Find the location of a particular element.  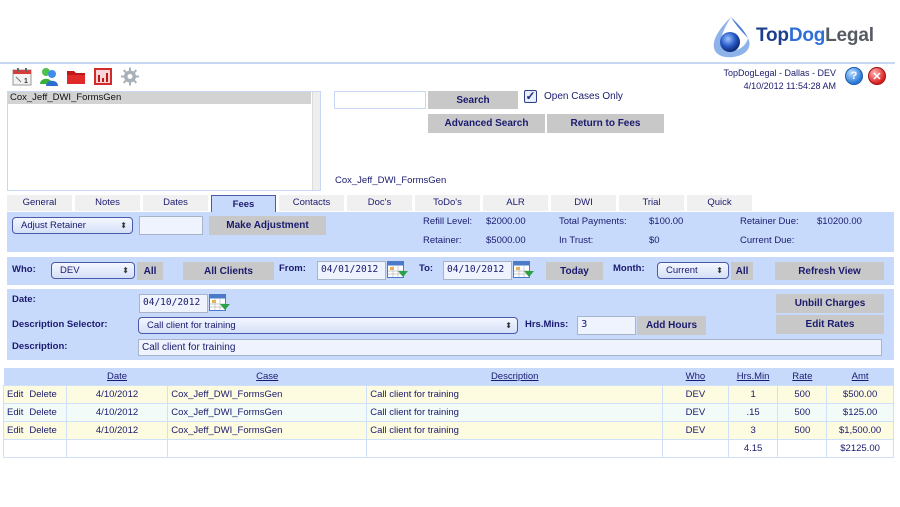

cell-date: 4/10/2012 is located at coordinates (117, 412).